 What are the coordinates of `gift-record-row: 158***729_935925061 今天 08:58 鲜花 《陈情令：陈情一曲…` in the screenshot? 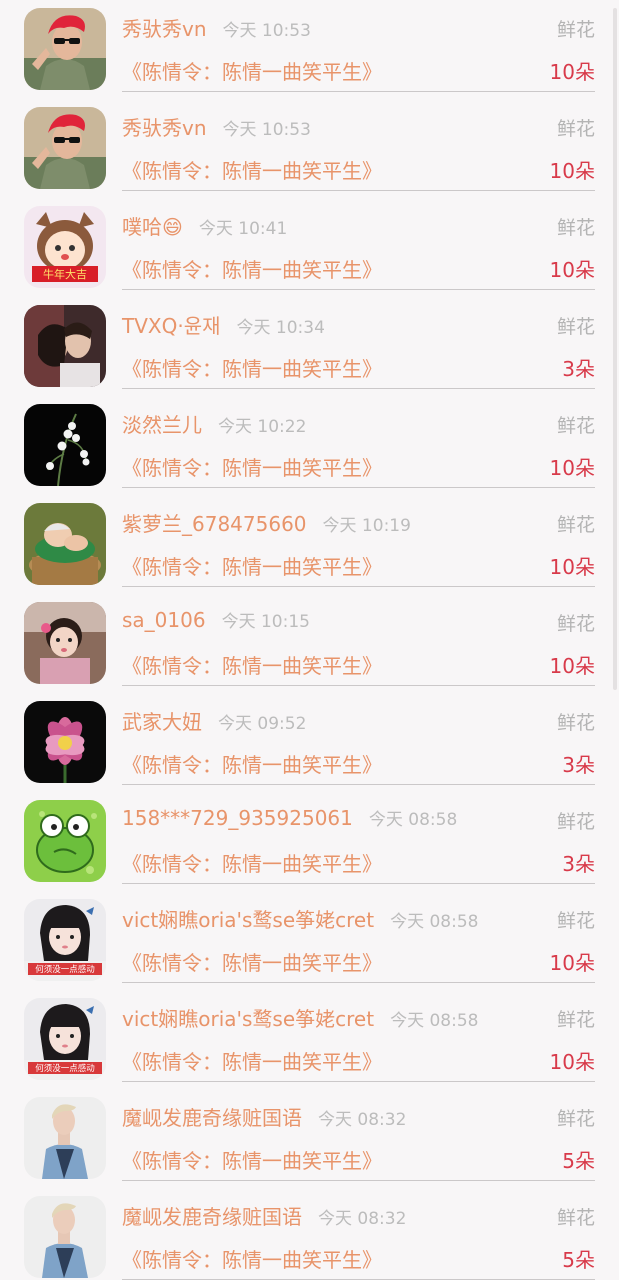 It's located at (309, 834).